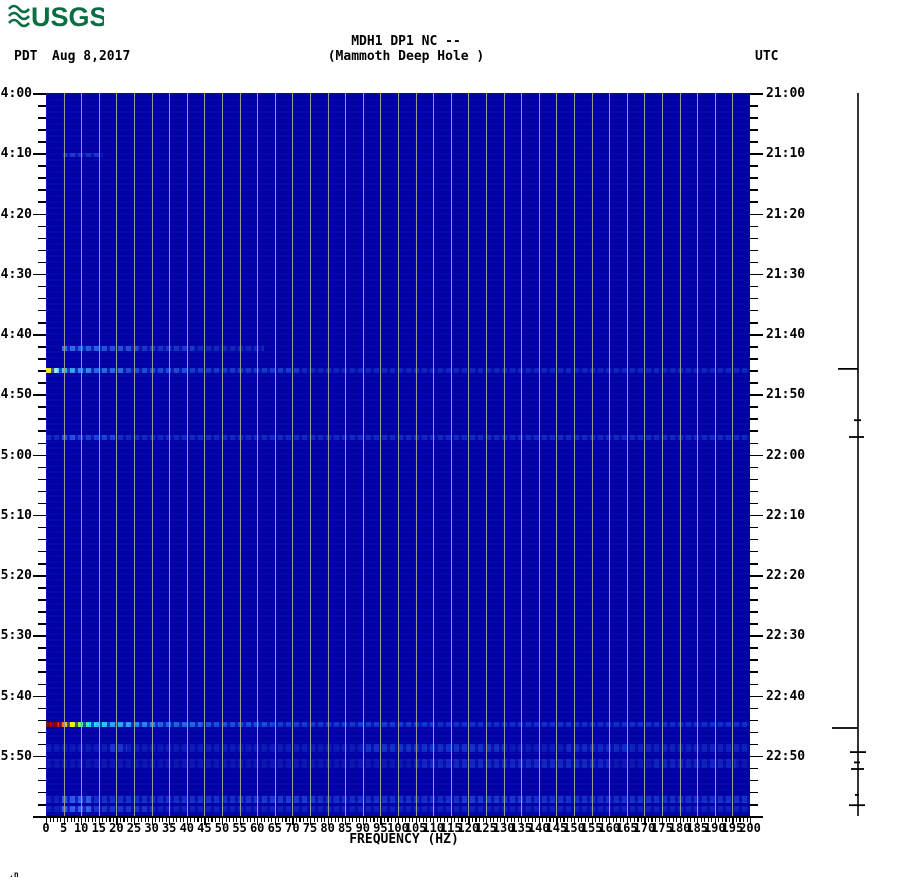 Image resolution: width=902 pixels, height=892 pixels. What do you see at coordinates (134, 828) in the screenshot?
I see `frequency-tick-label: 25` at bounding box center [134, 828].